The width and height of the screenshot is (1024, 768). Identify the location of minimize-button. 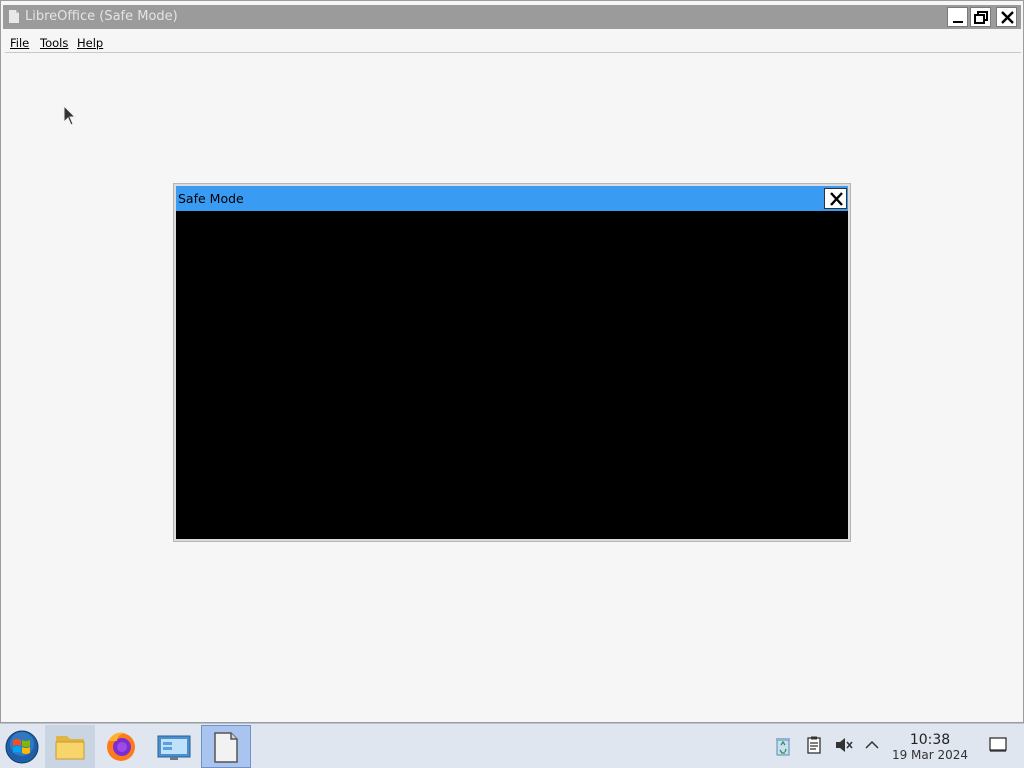
(957, 17).